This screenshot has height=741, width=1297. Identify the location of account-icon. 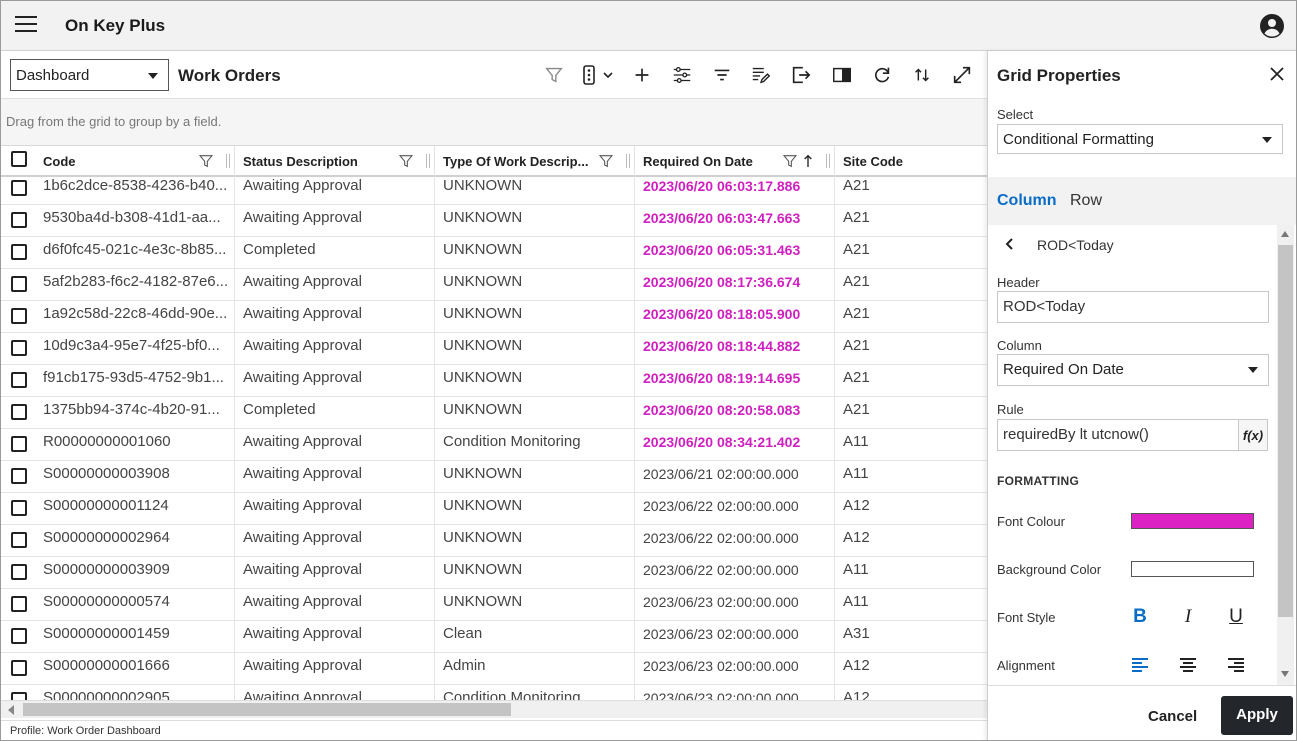
(1272, 26).